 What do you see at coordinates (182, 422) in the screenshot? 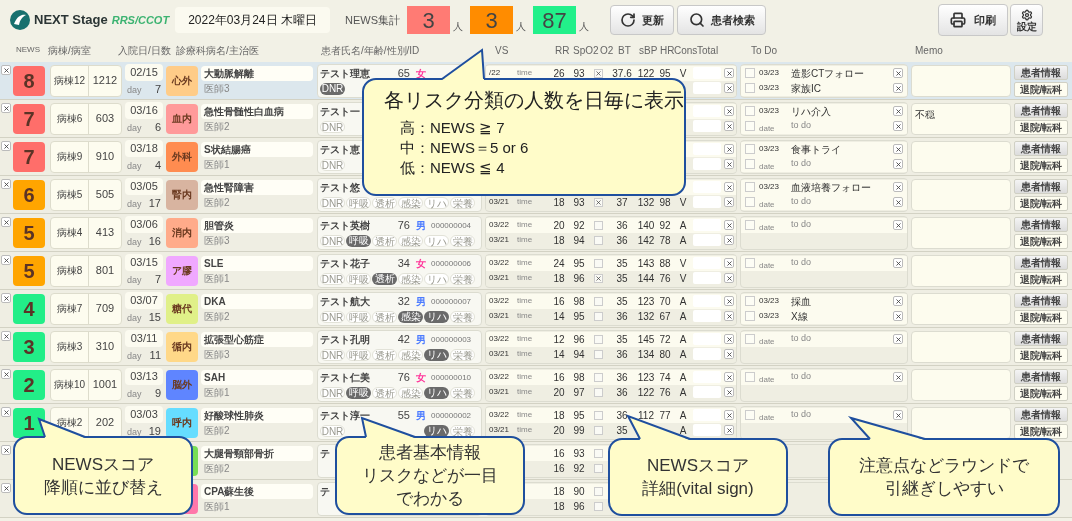
I see `department-tag: 呼内` at bounding box center [182, 422].